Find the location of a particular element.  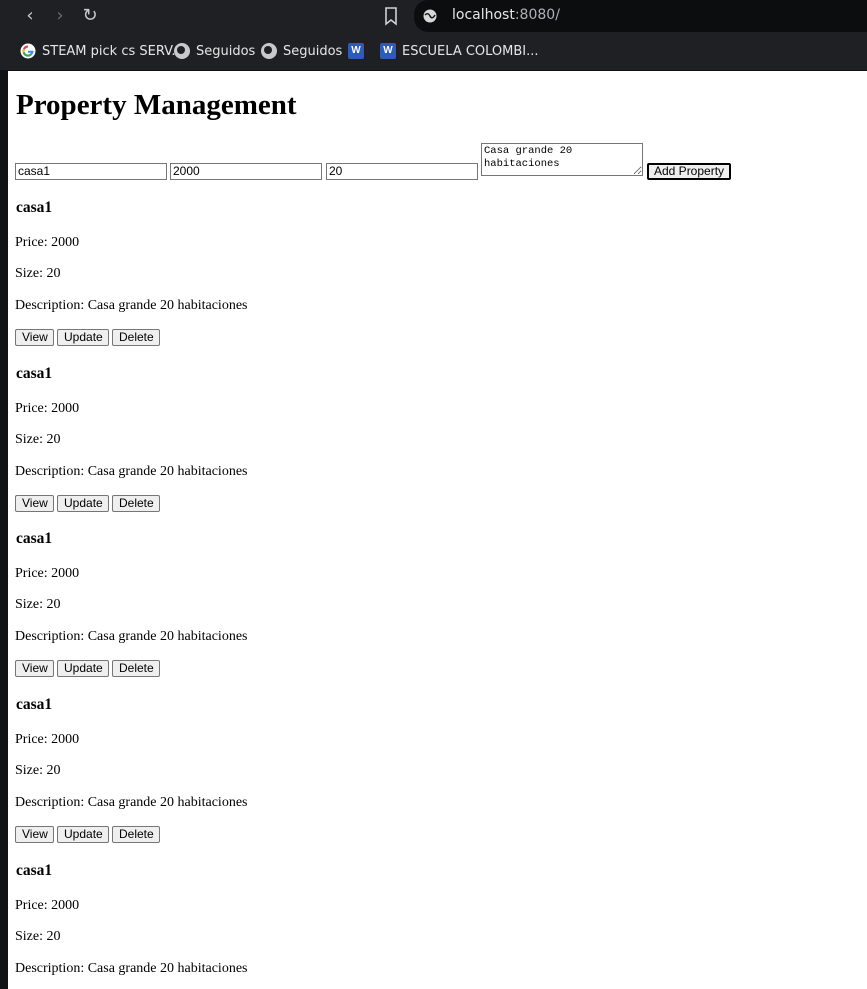

add-property-button: Add Property is located at coordinates (689, 171).